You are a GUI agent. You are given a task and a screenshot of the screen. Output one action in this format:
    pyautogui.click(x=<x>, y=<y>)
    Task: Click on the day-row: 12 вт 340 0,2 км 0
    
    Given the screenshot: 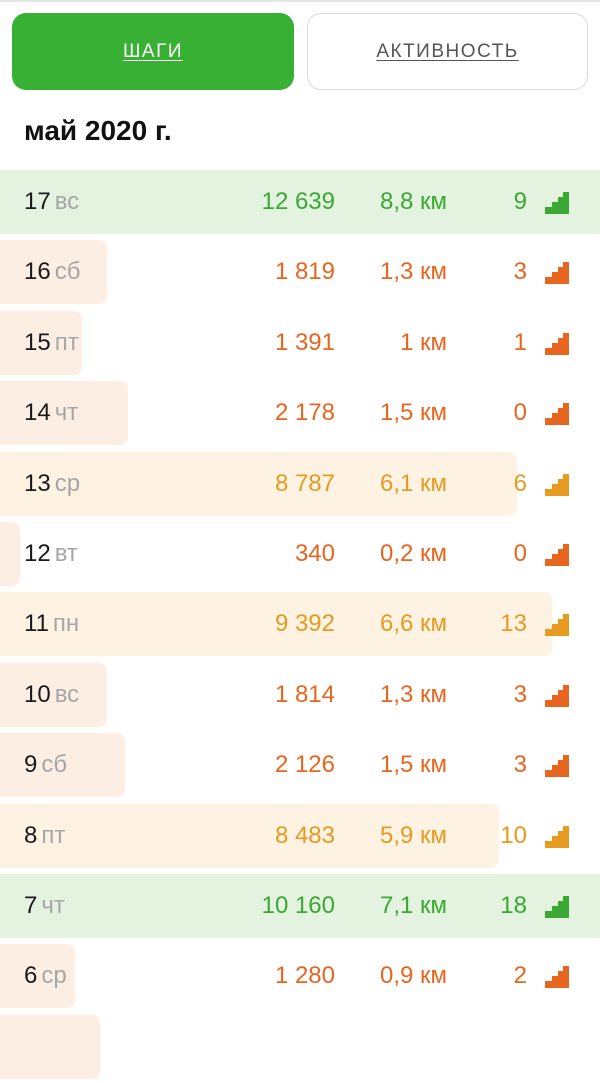 What is the action you would take?
    pyautogui.click(x=300, y=555)
    